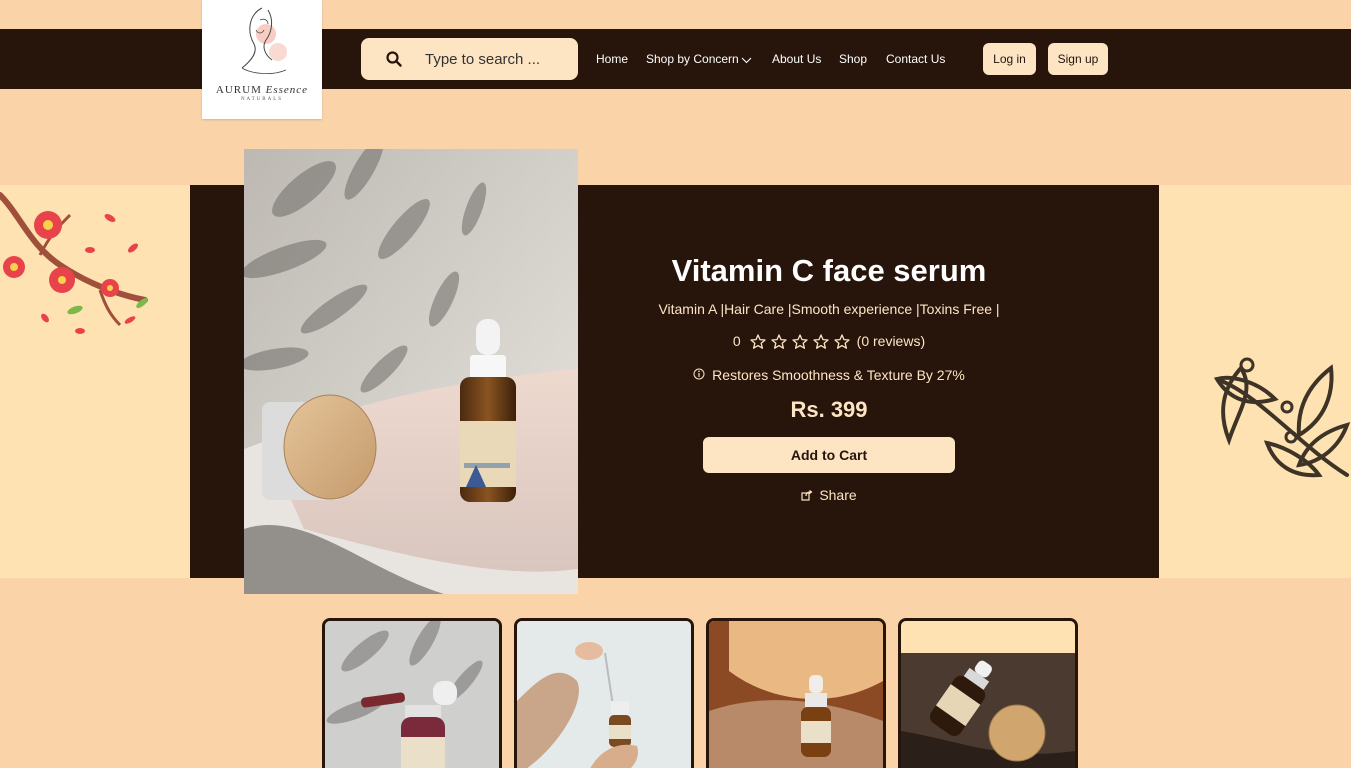 This screenshot has width=1351, height=768. What do you see at coordinates (262, 99) in the screenshot?
I see `brand-subtitle: NATURALS` at bounding box center [262, 99].